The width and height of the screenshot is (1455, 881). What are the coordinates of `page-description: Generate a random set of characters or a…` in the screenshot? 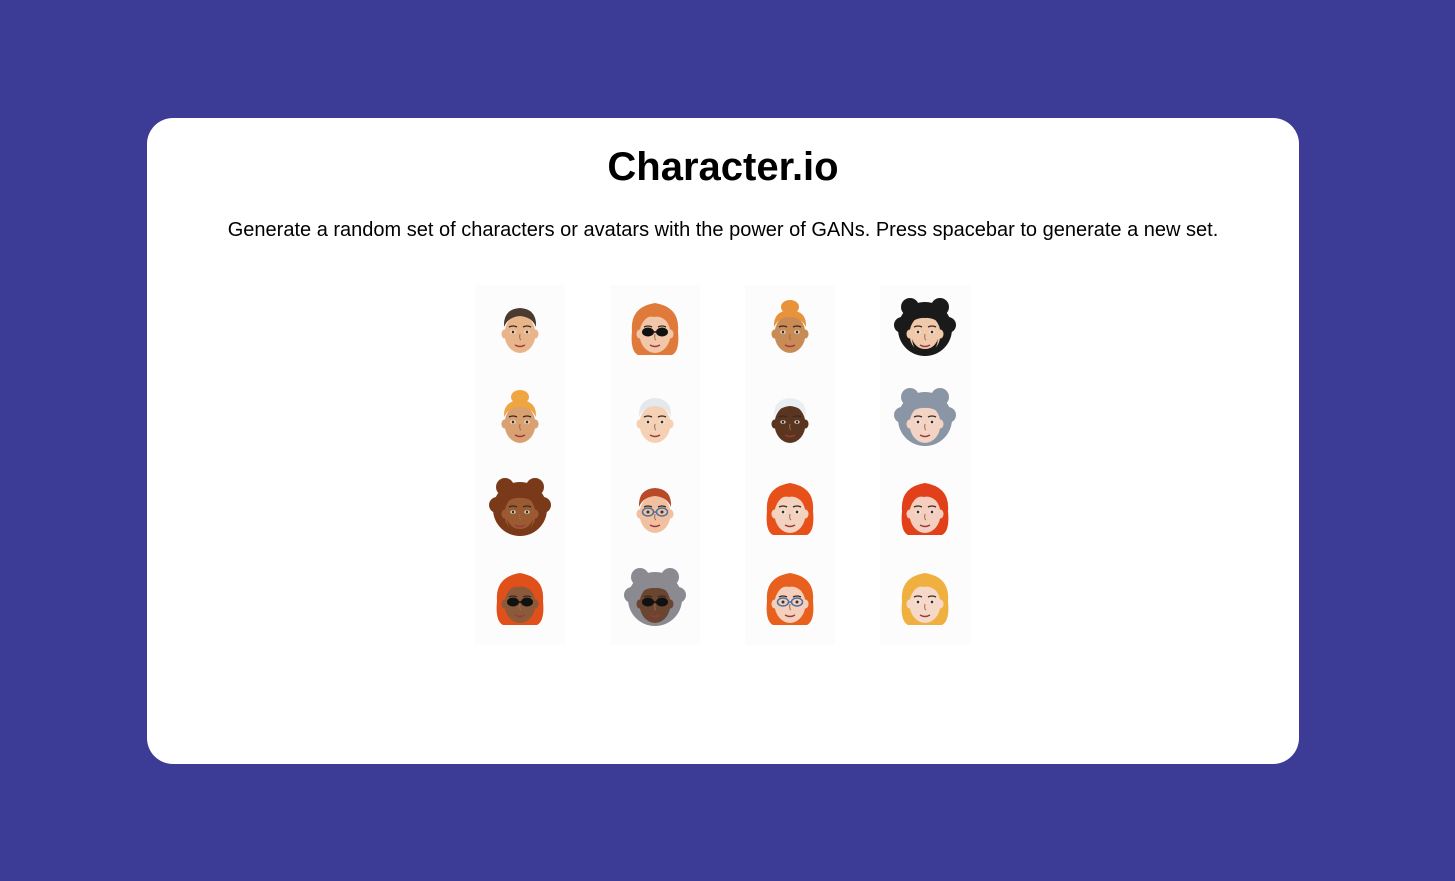 It's located at (723, 230).